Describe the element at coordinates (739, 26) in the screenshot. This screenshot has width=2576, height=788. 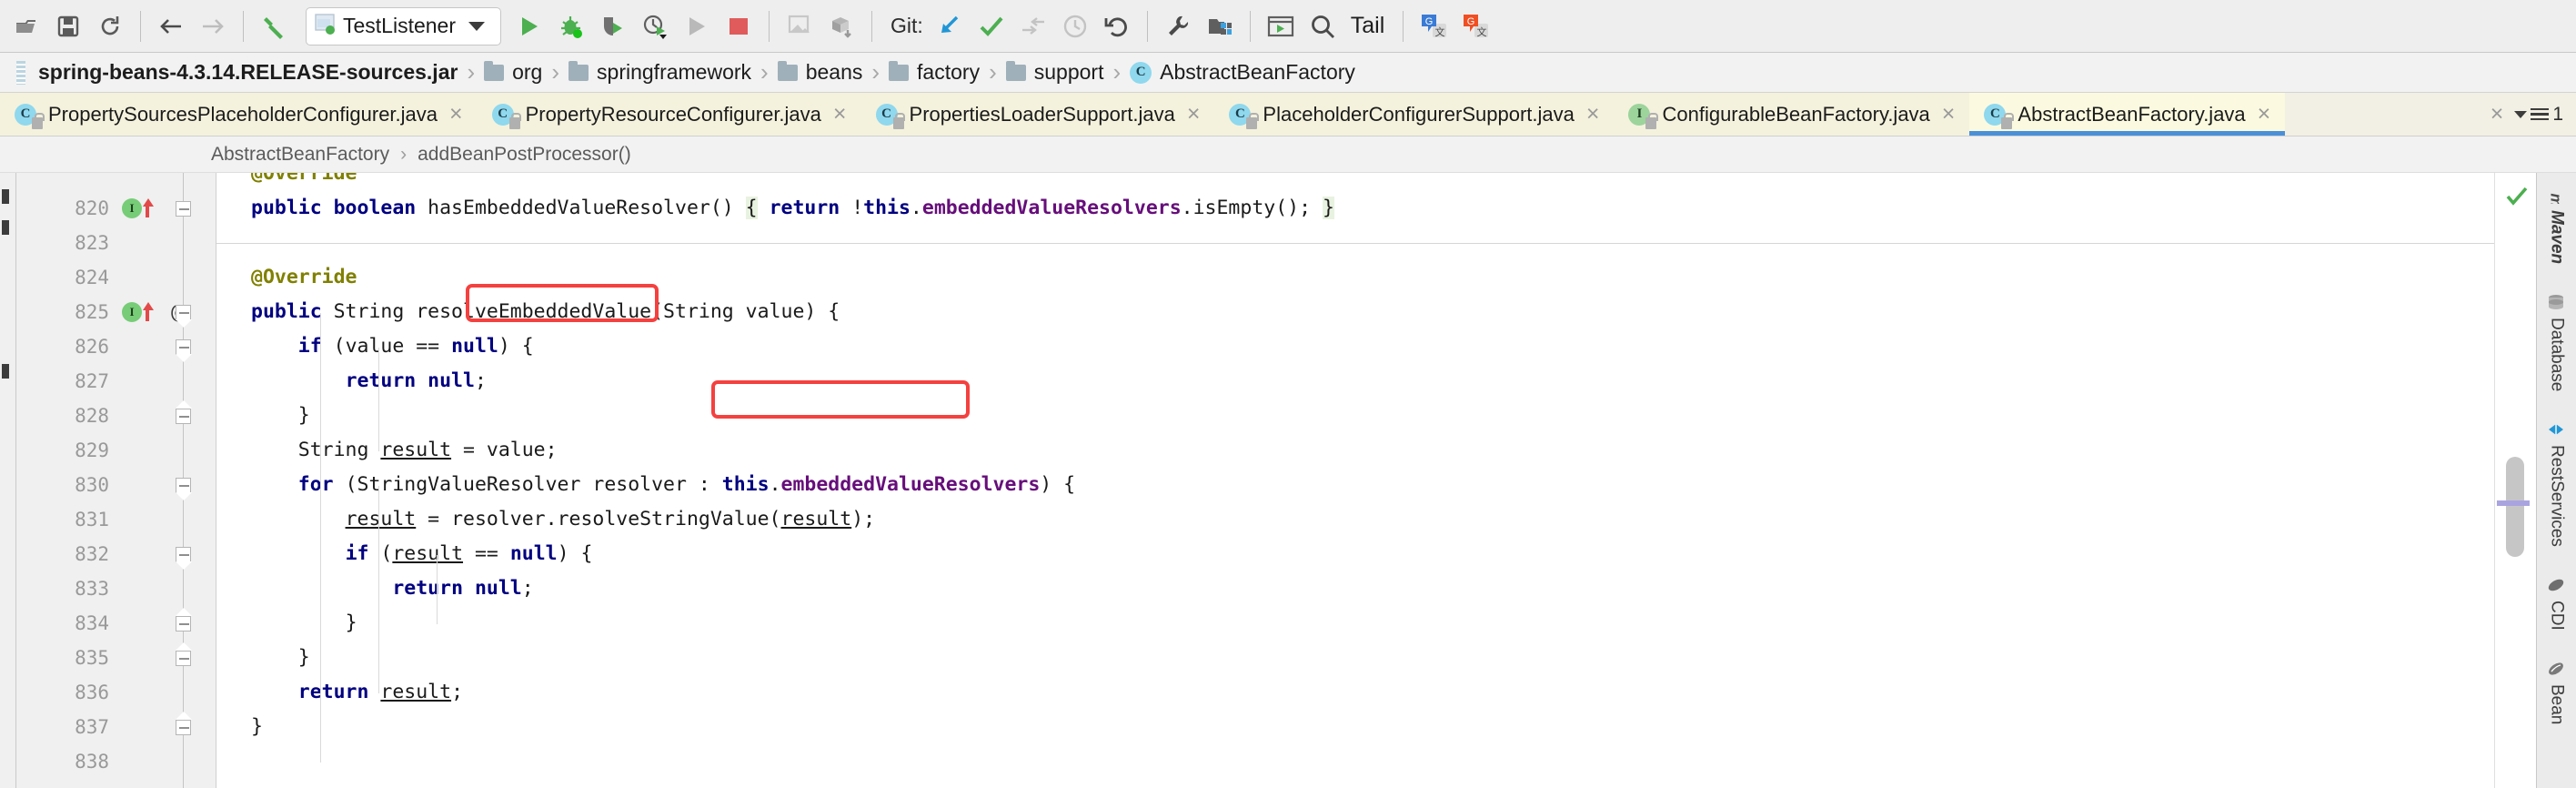
I see `stop-button` at that location.